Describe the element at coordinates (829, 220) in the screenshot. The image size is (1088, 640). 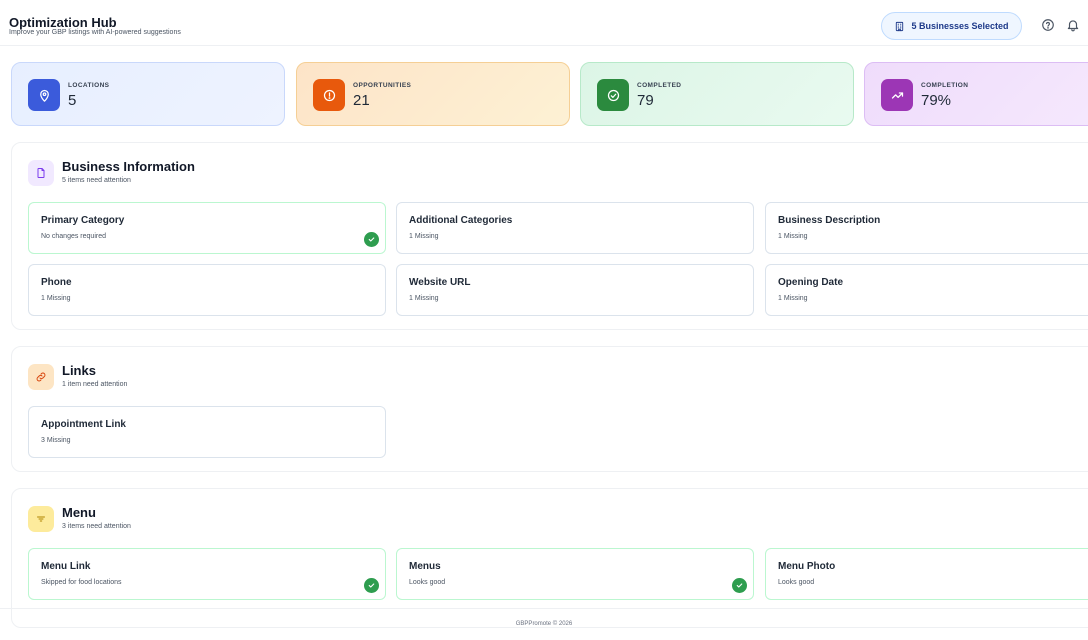
I see `item-title: Business Description` at that location.